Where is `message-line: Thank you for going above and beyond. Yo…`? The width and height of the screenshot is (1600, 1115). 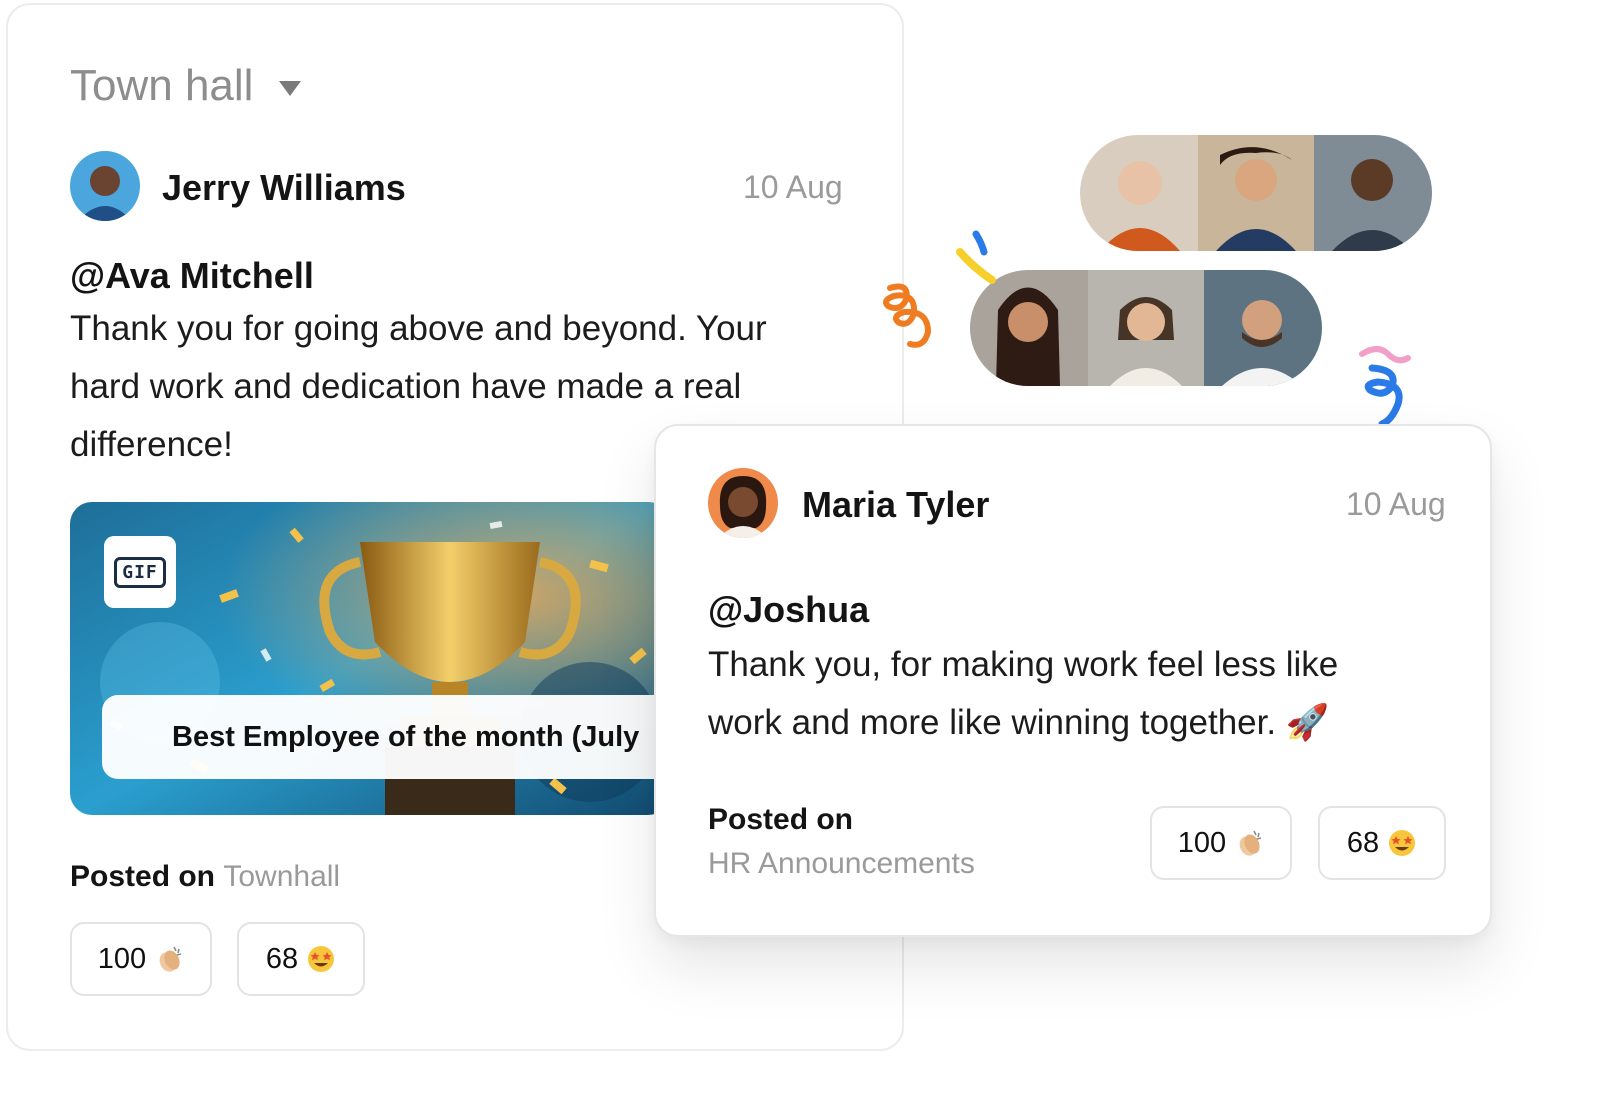 message-line: Thank you for going above and beyond. Yo… is located at coordinates (418, 328).